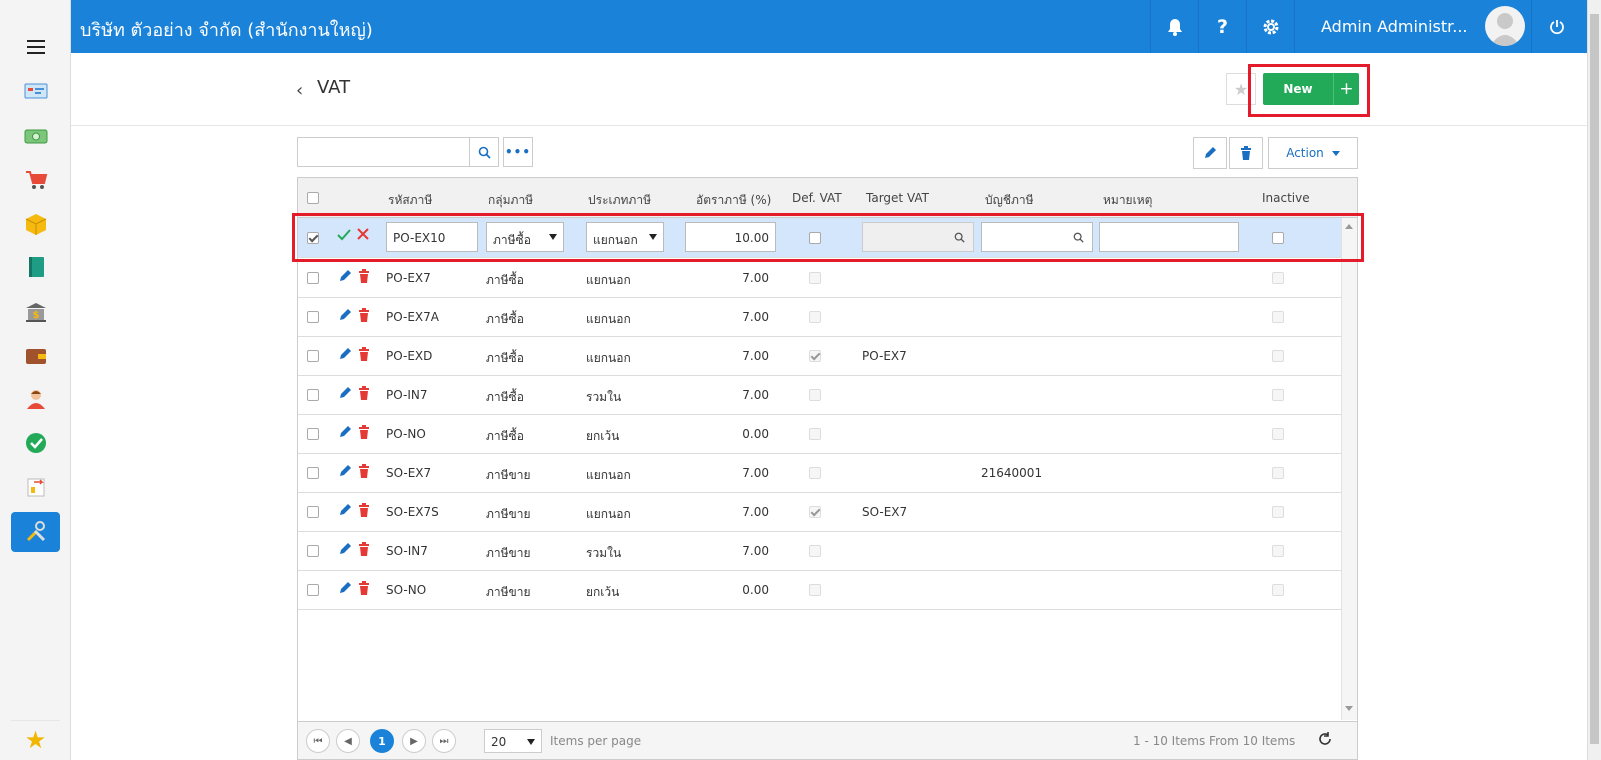 This screenshot has height=760, width=1601. What do you see at coordinates (499, 742) in the screenshot?
I see `page-size-value: 20` at bounding box center [499, 742].